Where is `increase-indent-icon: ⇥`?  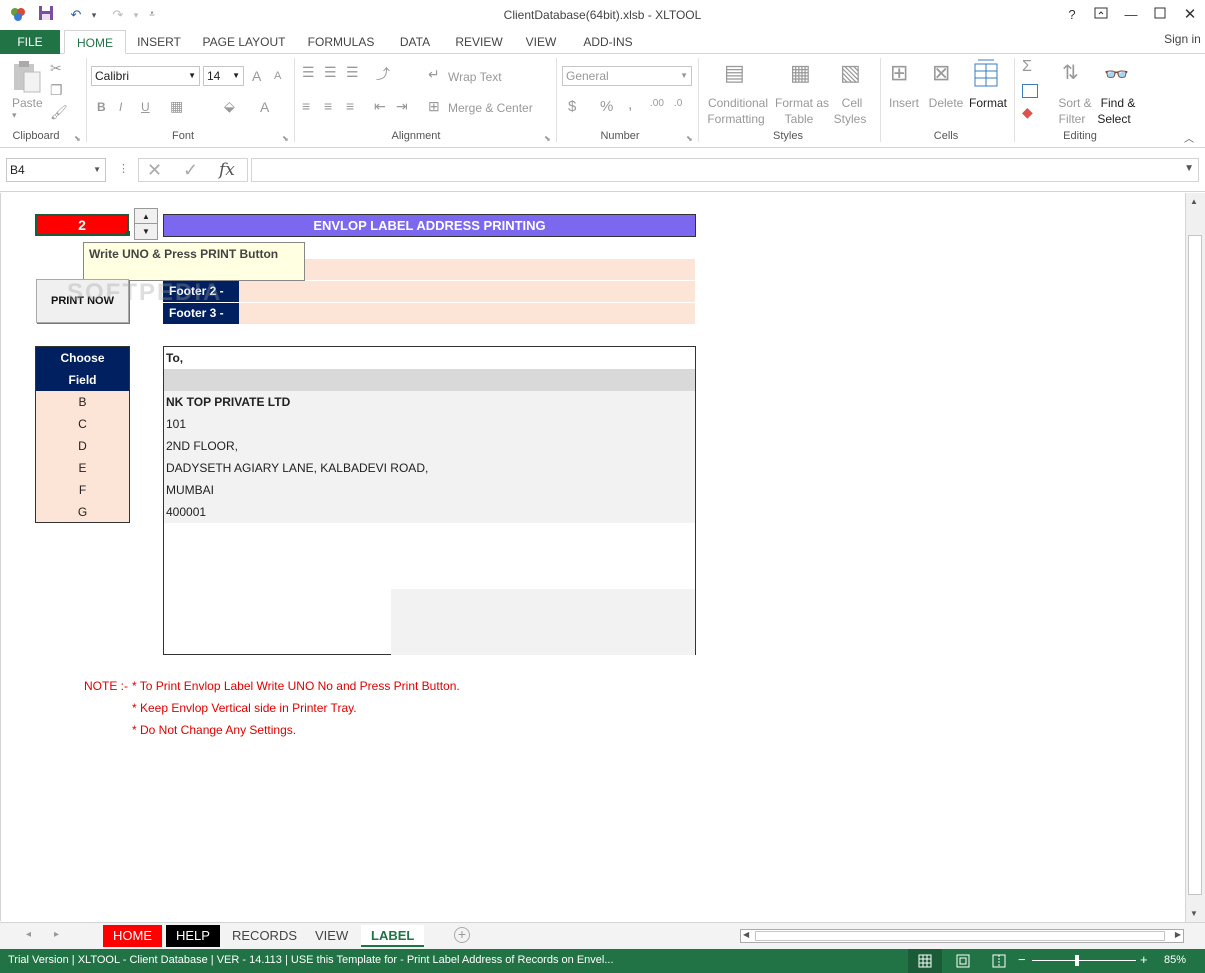 increase-indent-icon: ⇥ is located at coordinates (402, 106).